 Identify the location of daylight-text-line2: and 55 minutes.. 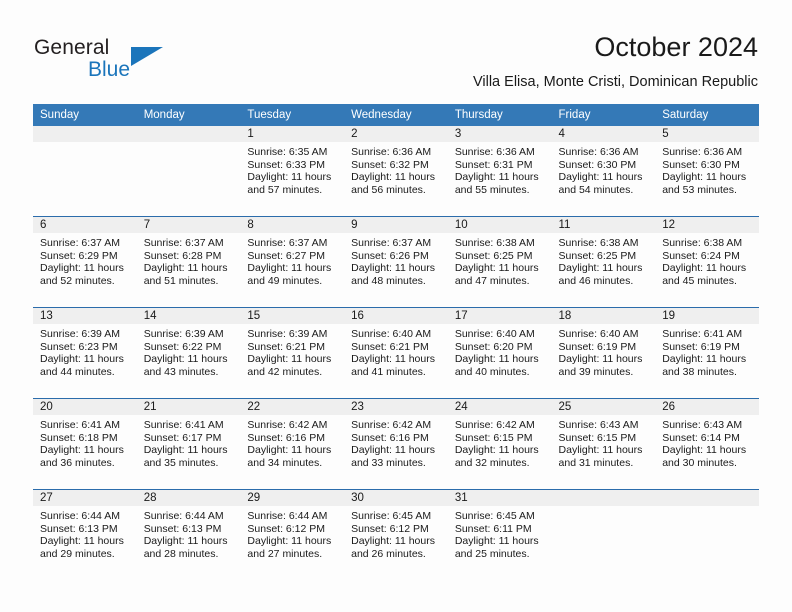
(492, 189).